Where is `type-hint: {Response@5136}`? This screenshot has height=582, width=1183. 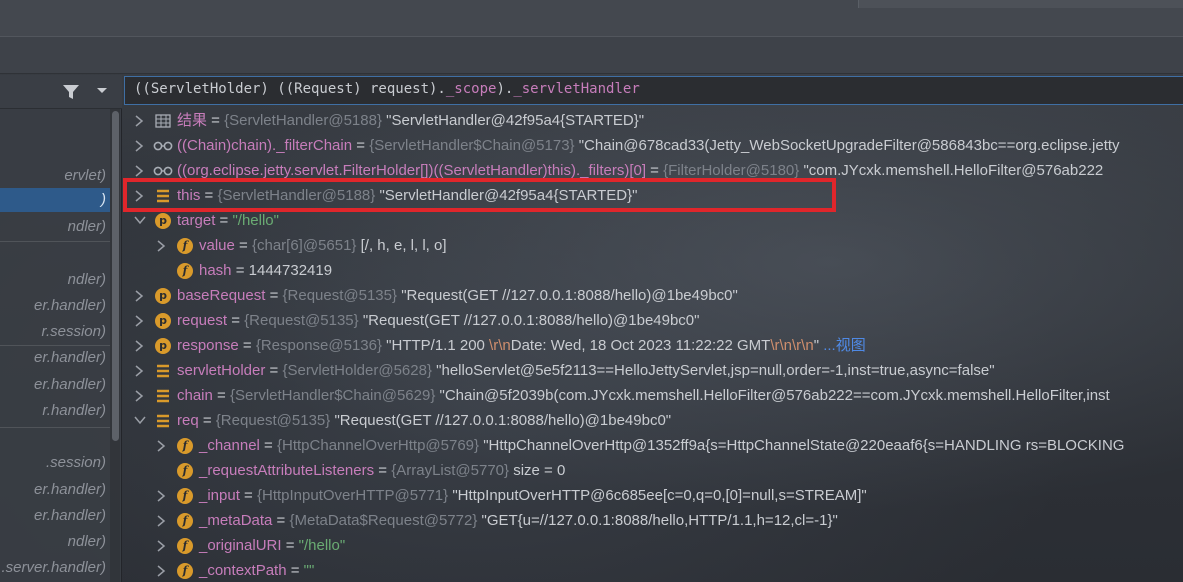 type-hint: {Response@5136} is located at coordinates (318, 345).